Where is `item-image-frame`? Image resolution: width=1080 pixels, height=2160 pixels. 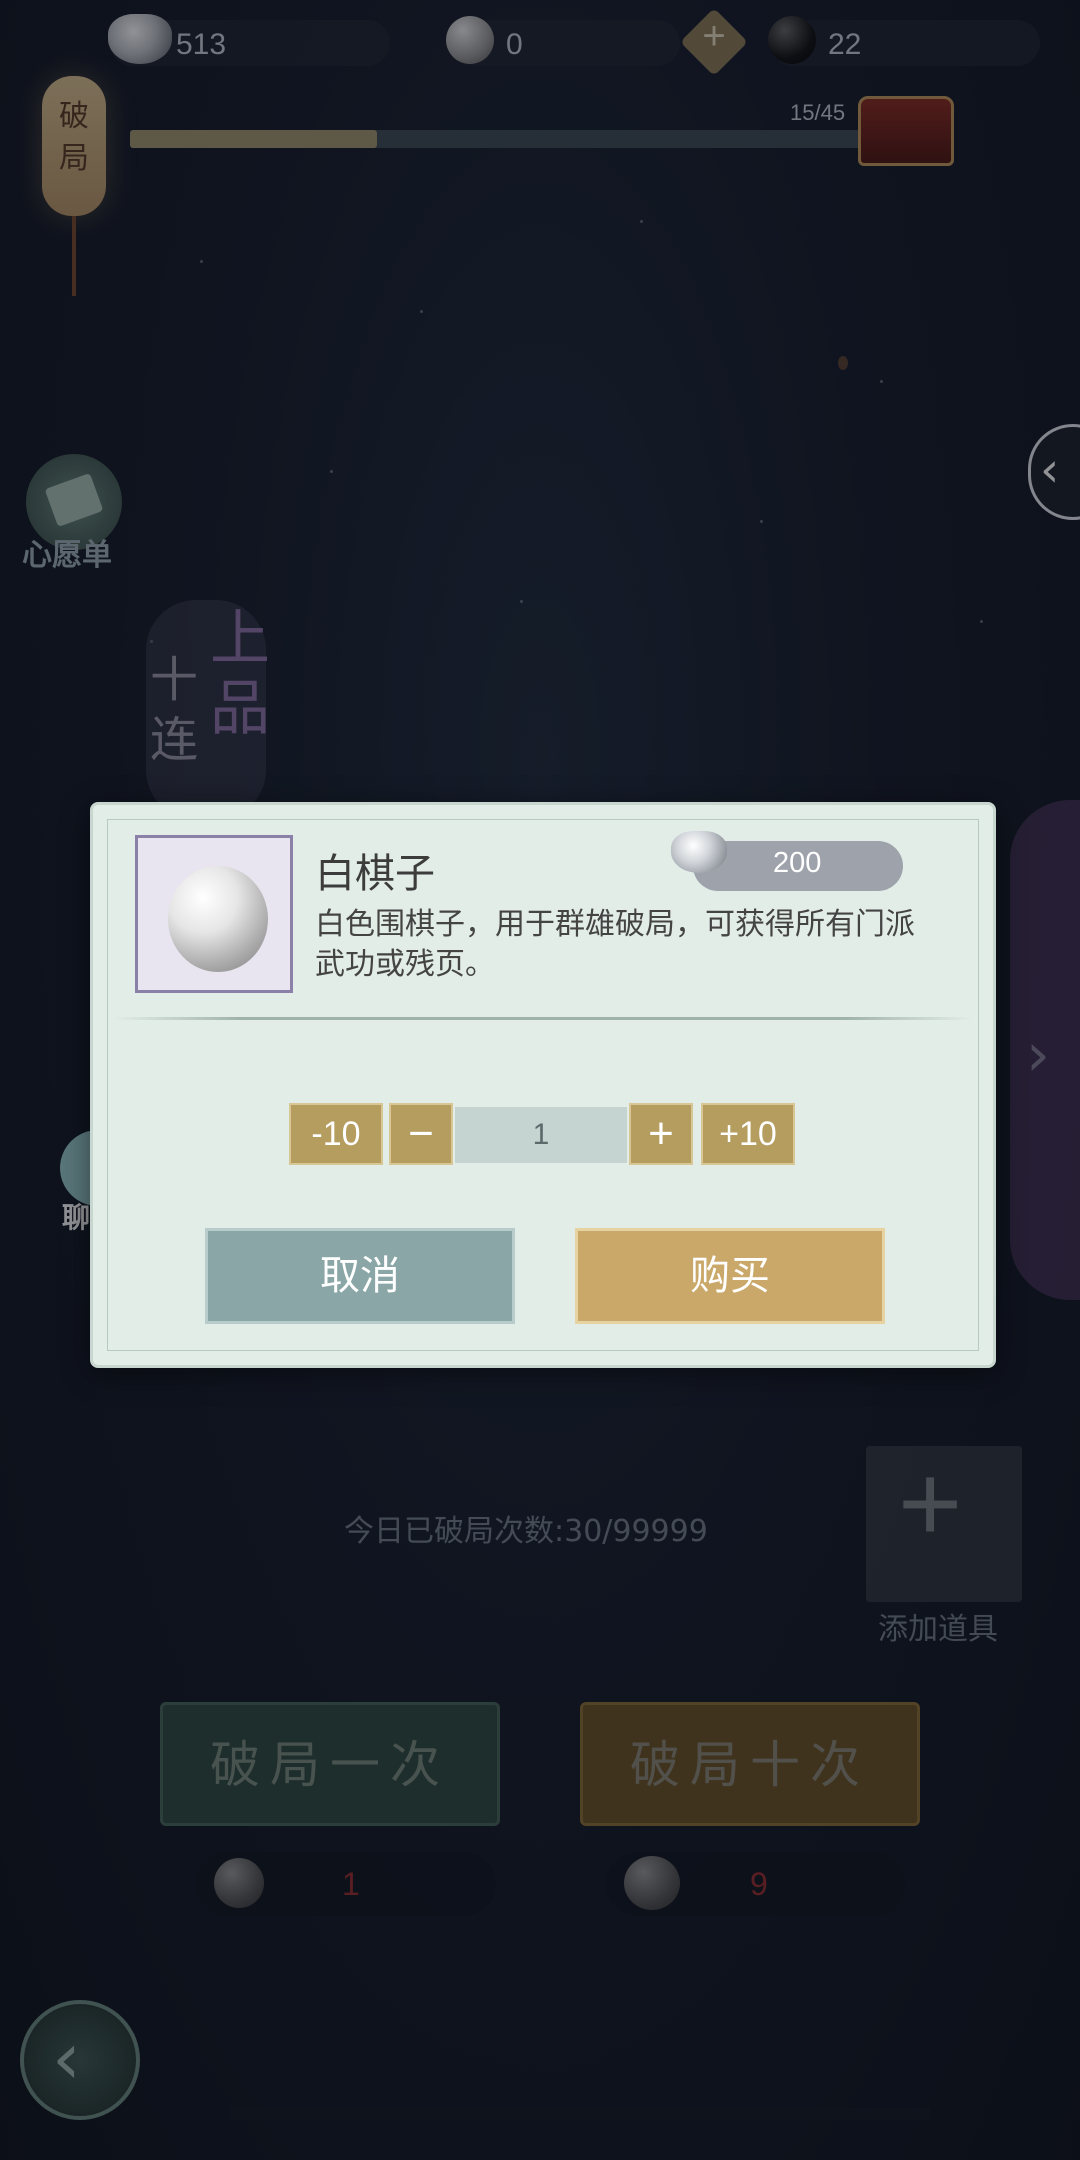 item-image-frame is located at coordinates (214, 914).